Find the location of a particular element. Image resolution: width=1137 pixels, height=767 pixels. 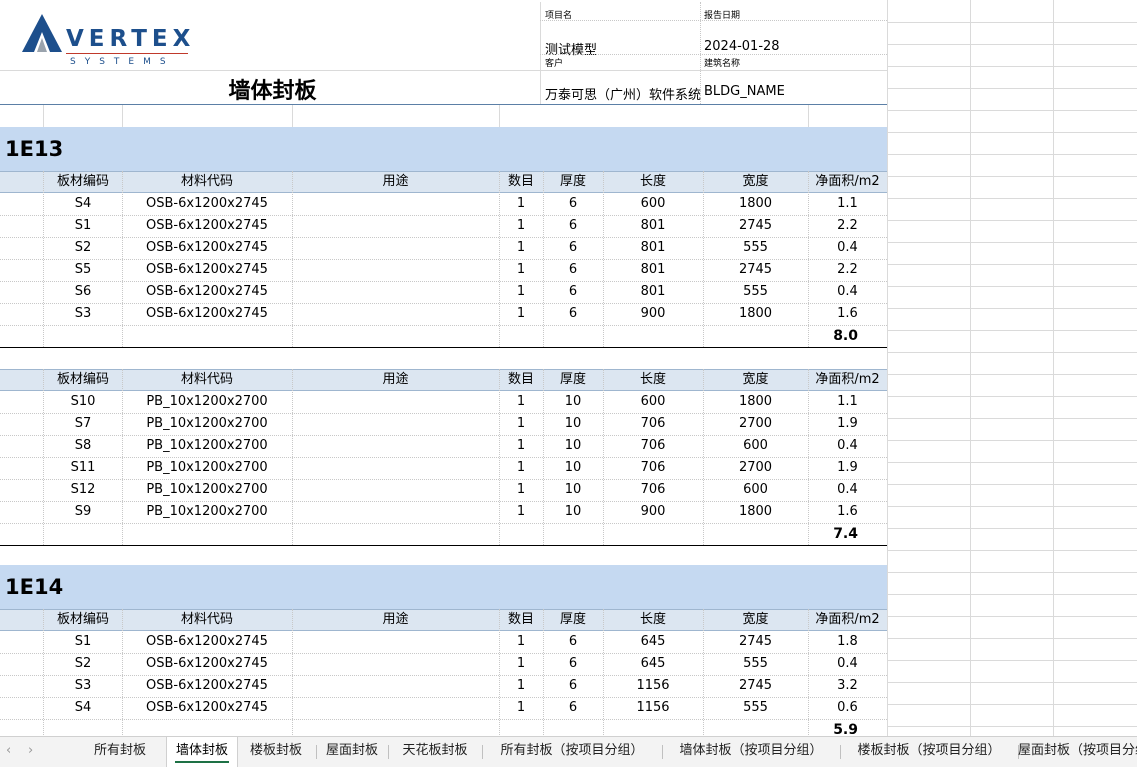

building-value: BLDG_NAME is located at coordinates (794, 91).